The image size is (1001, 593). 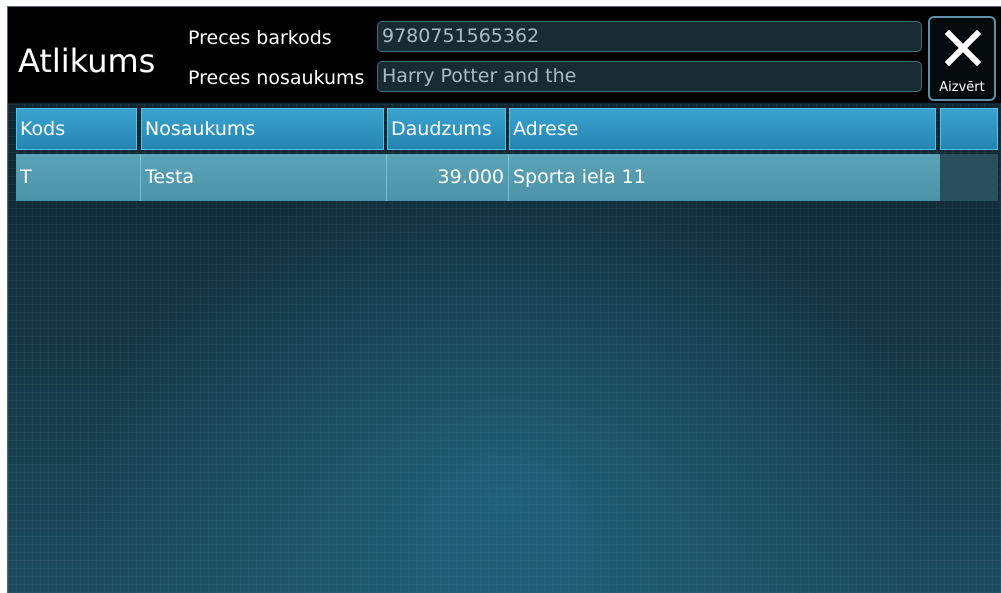 I want to click on cell-kods: T, so click(x=78, y=177).